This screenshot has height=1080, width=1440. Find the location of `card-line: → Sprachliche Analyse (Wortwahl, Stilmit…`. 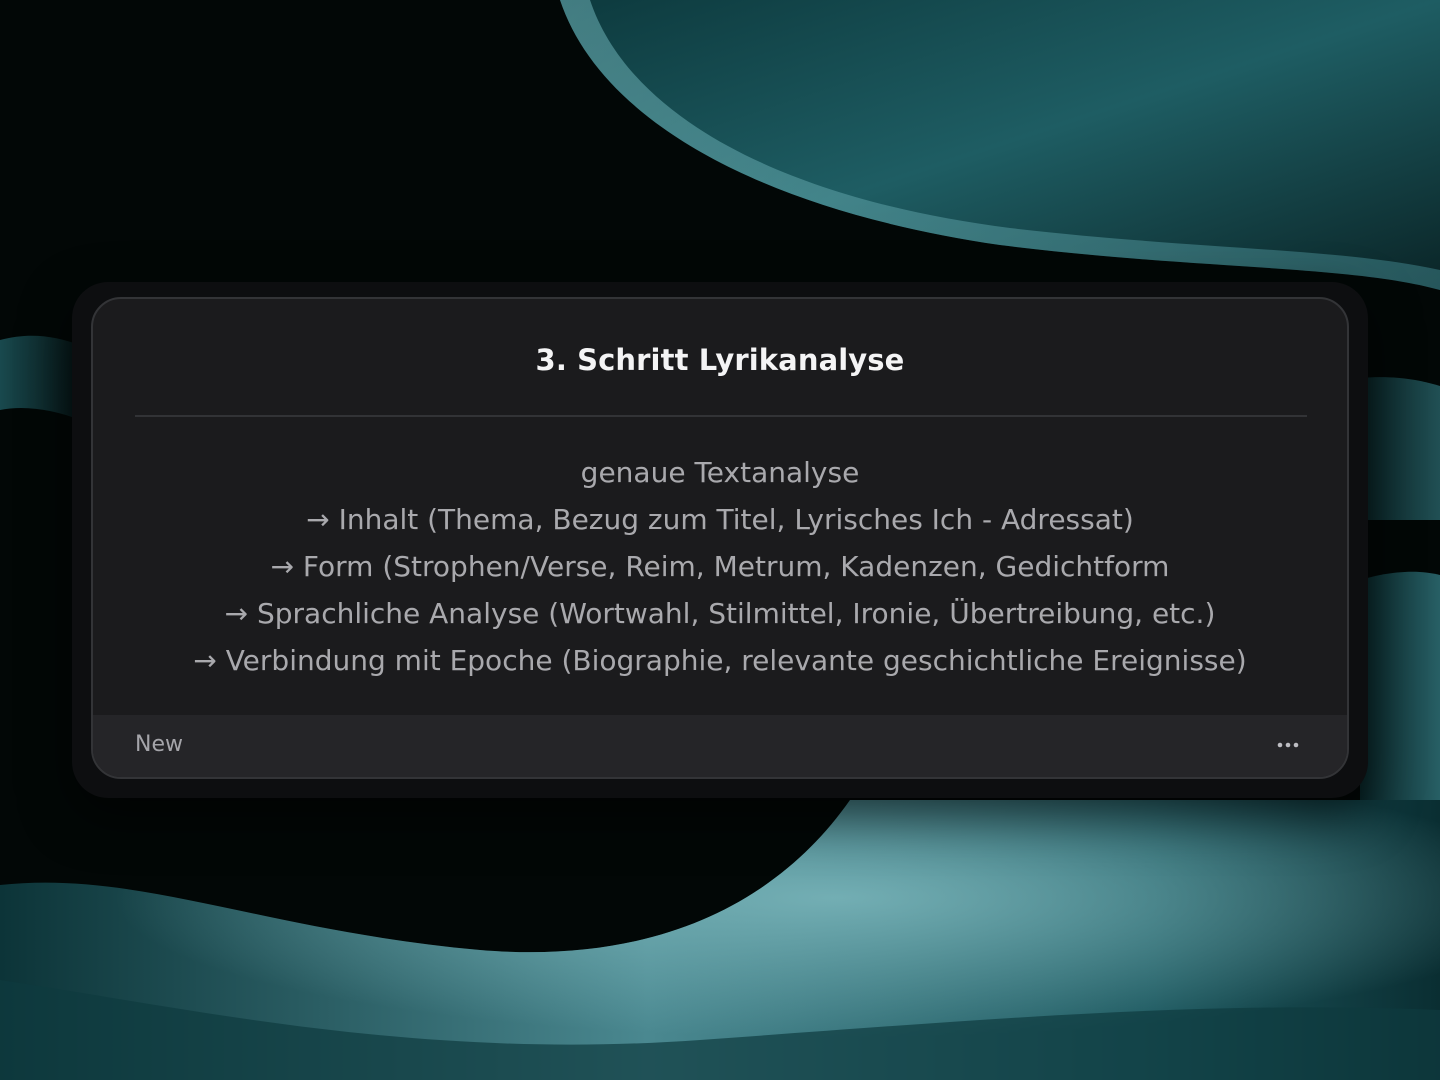

card-line: → Sprachliche Analyse (Wortwahl, Stilmit… is located at coordinates (720, 613).